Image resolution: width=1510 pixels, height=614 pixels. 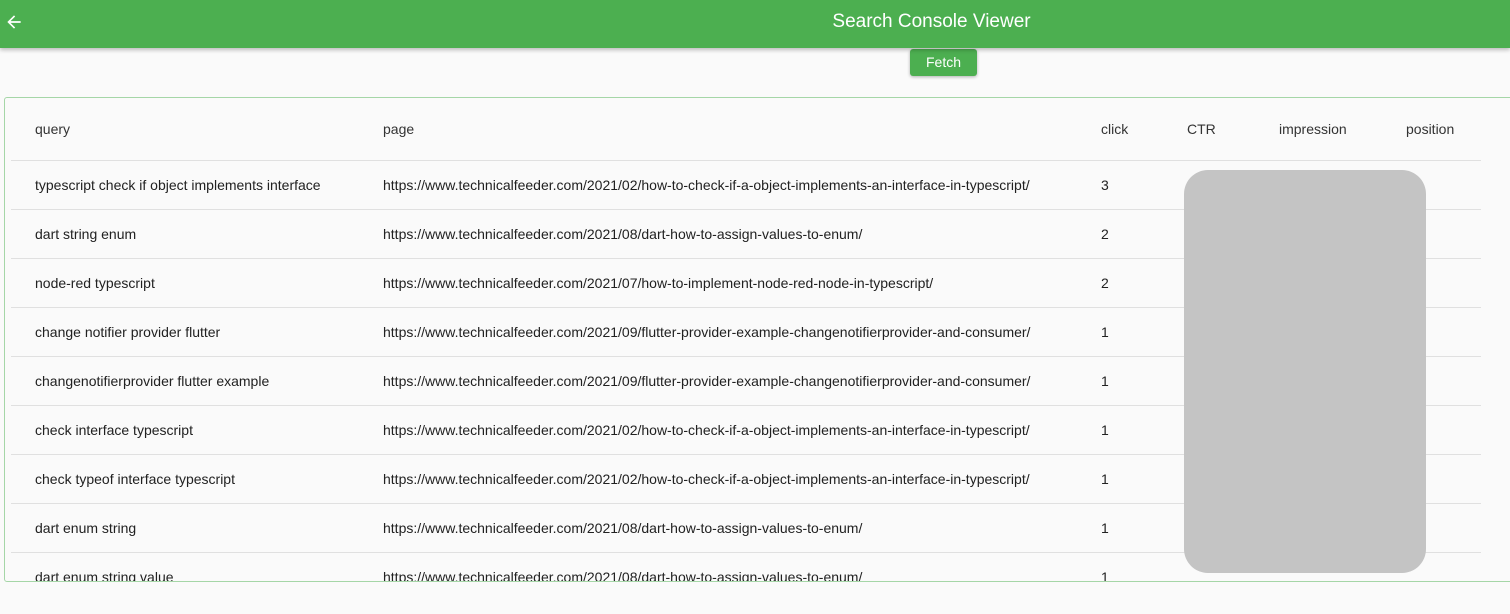 I want to click on cell-query: dart string enum, so click(x=86, y=234).